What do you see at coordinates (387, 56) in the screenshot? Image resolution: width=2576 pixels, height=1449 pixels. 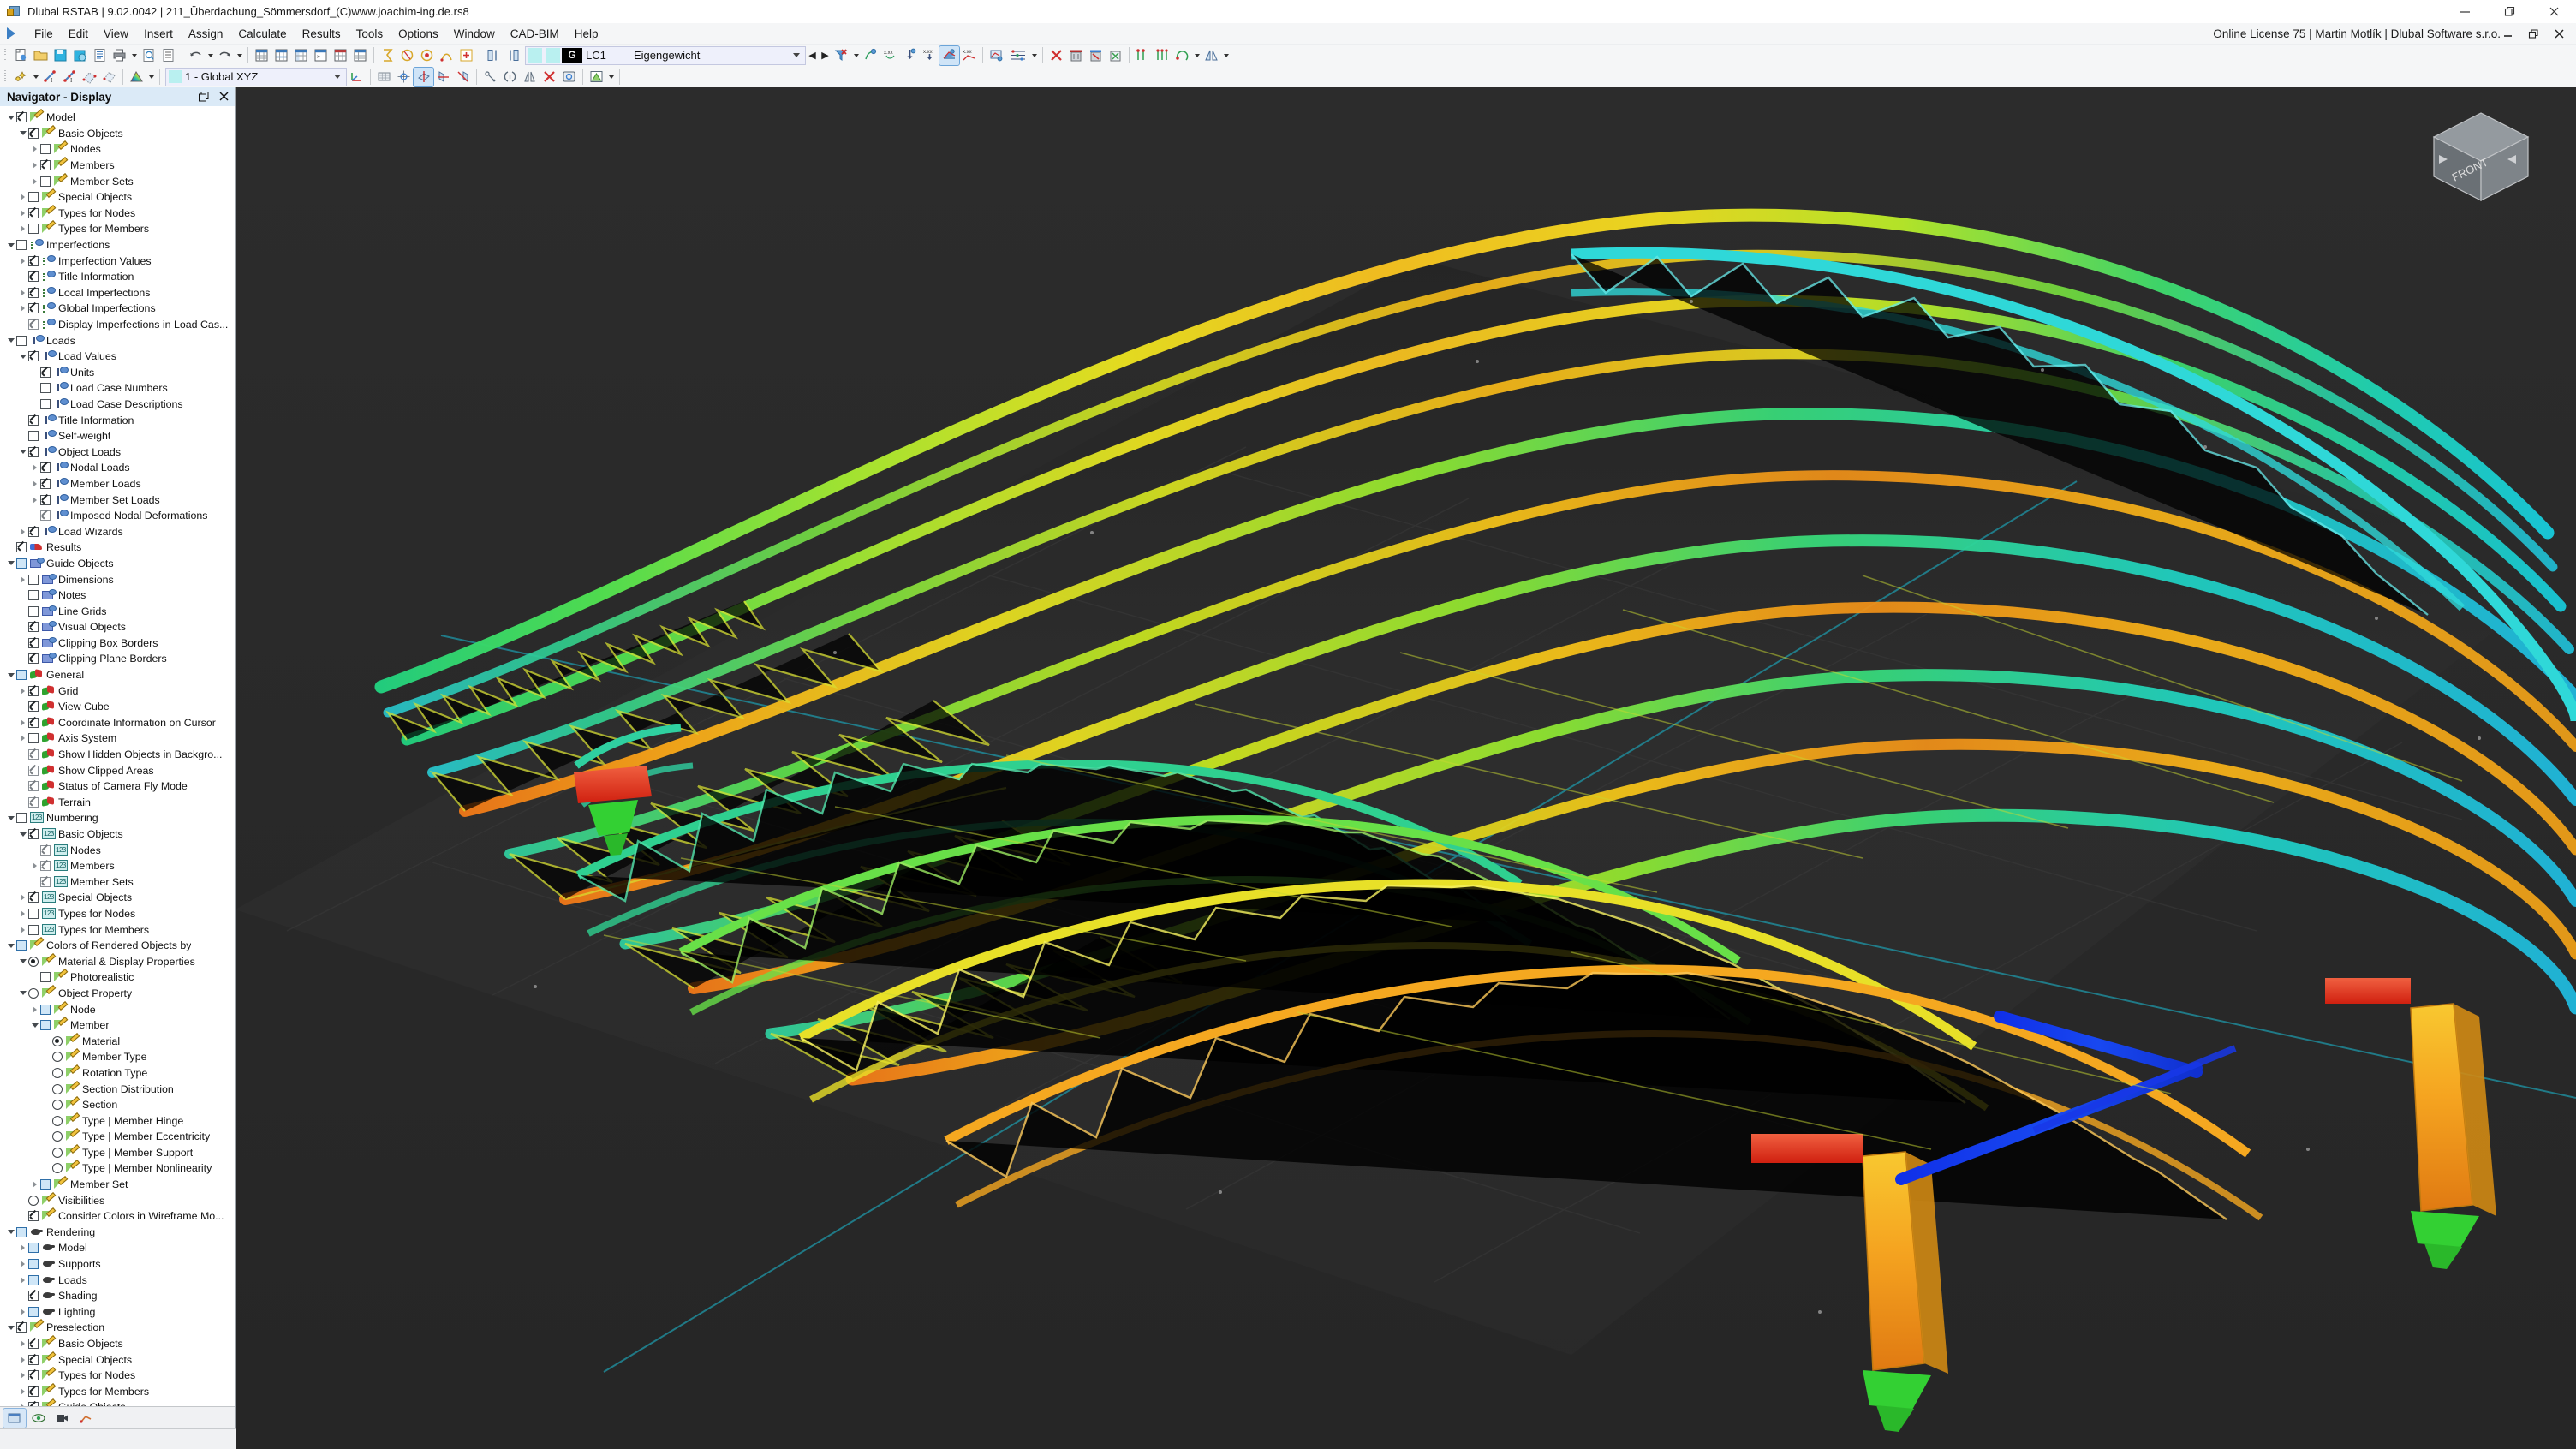 I see `calculate-button` at bounding box center [387, 56].